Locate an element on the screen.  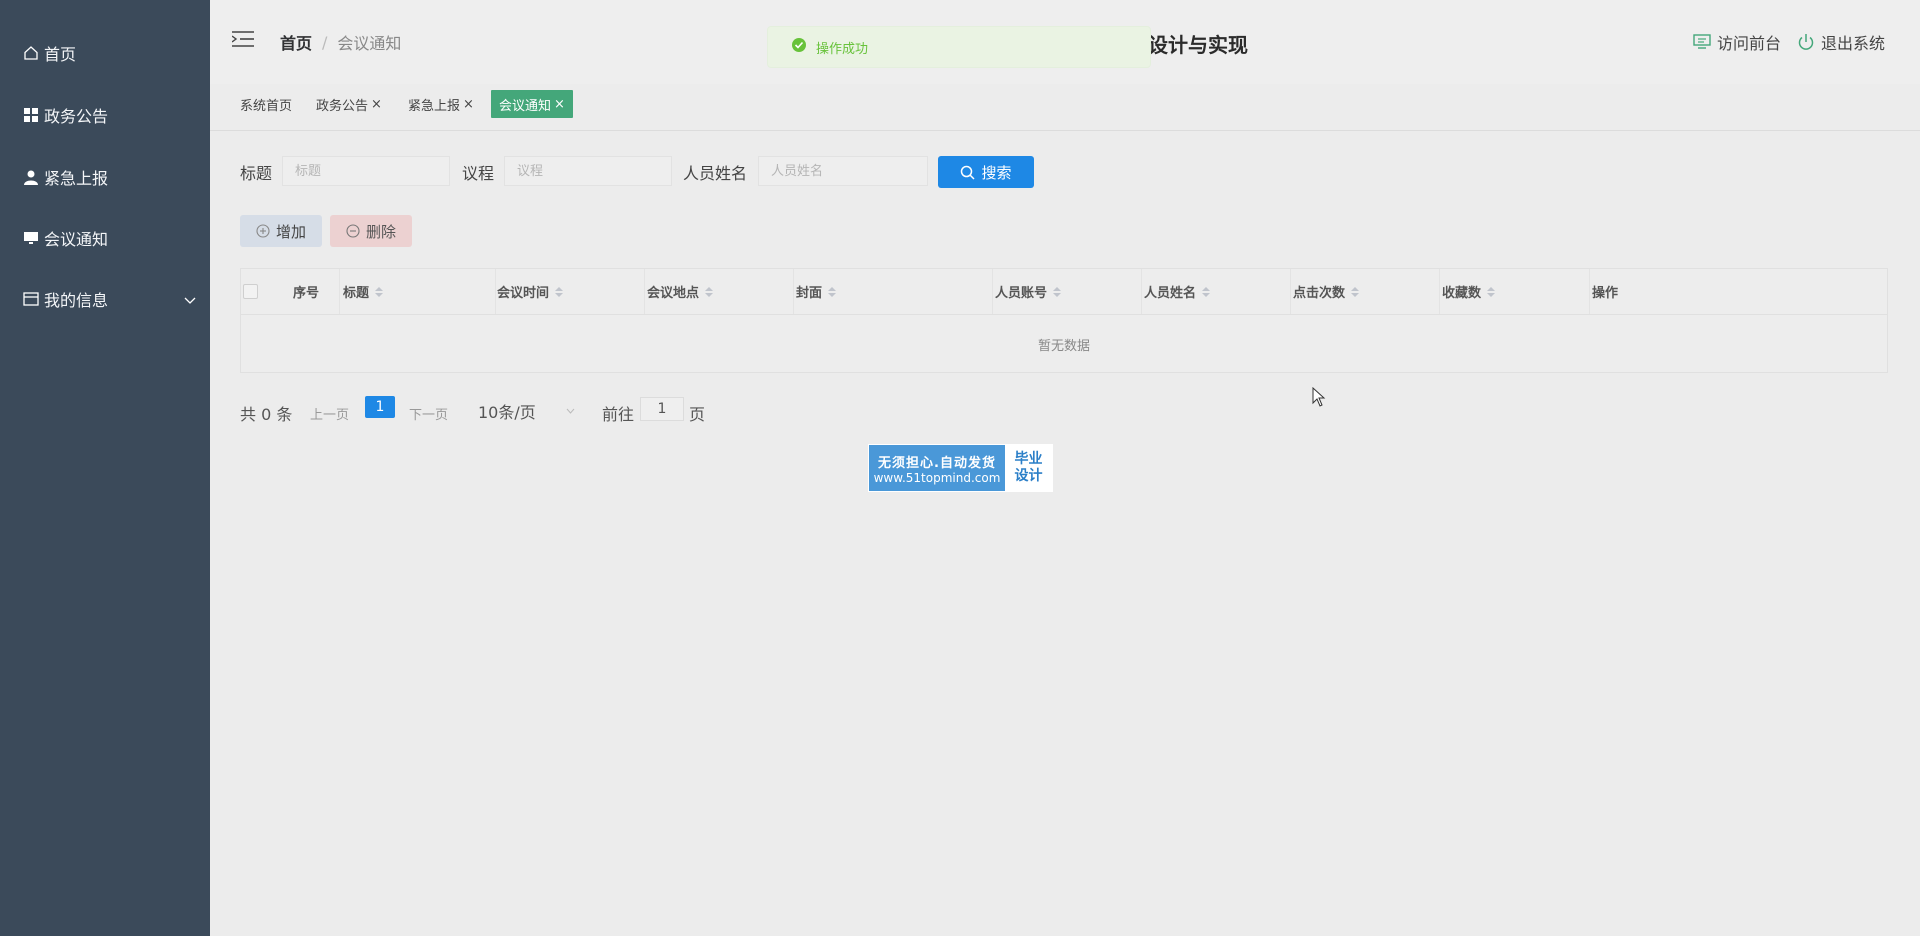
search-button-label: 搜索 is located at coordinates (996, 172).